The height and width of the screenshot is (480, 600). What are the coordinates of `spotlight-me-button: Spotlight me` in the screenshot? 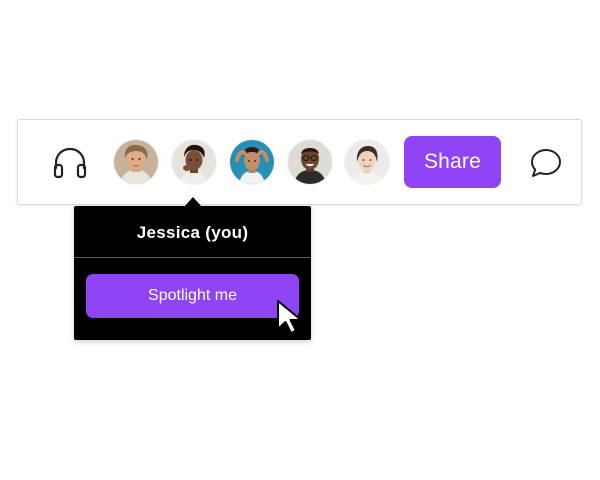 It's located at (192, 296).